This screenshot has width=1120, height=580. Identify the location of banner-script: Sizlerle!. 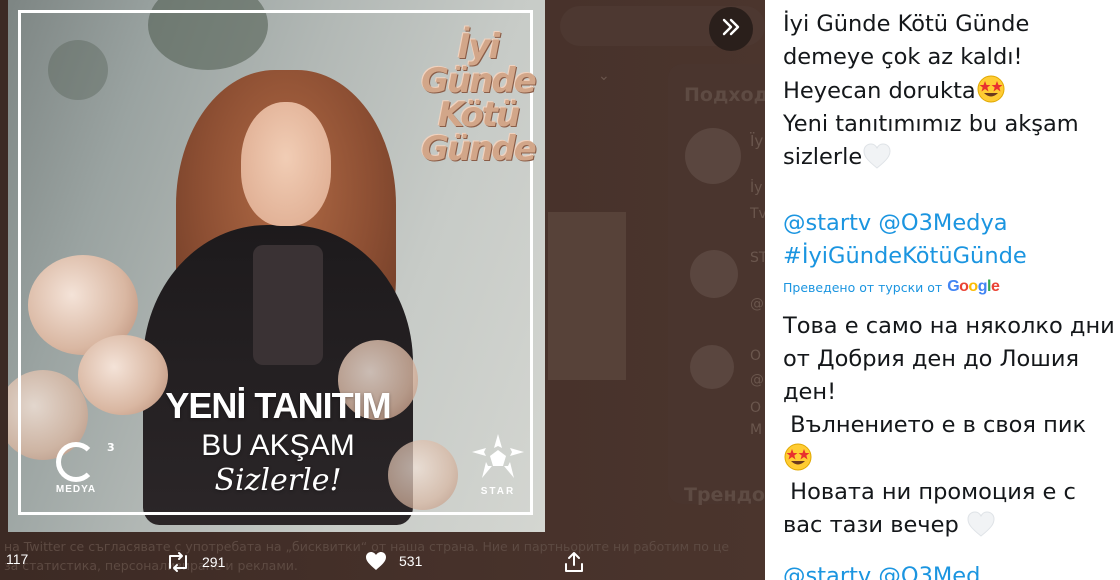
(278, 480).